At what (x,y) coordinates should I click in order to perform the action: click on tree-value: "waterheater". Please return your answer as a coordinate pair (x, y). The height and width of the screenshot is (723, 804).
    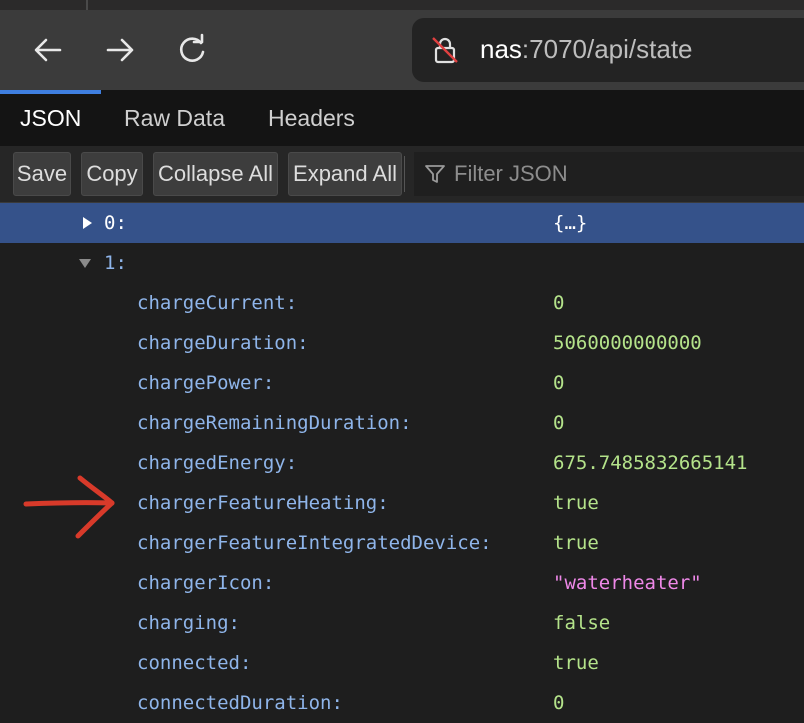
    Looking at the image, I should click on (627, 583).